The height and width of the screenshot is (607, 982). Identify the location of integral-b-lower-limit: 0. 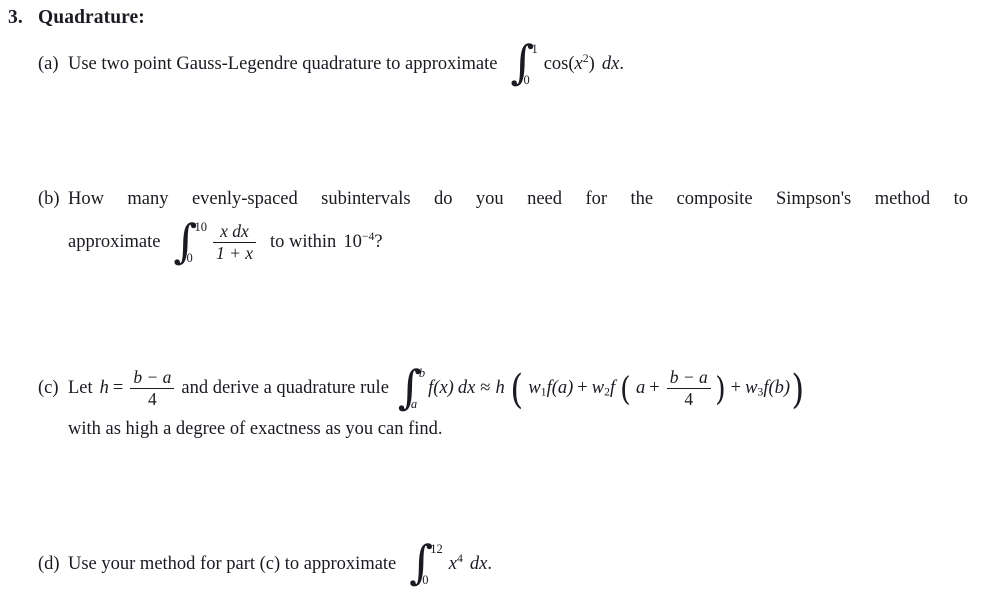
(189, 257).